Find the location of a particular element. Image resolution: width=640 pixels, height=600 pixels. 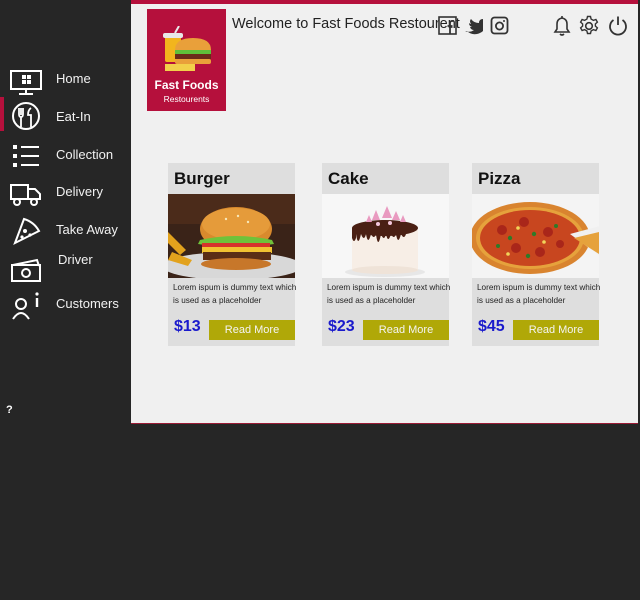

product-price: $13 is located at coordinates (187, 326).